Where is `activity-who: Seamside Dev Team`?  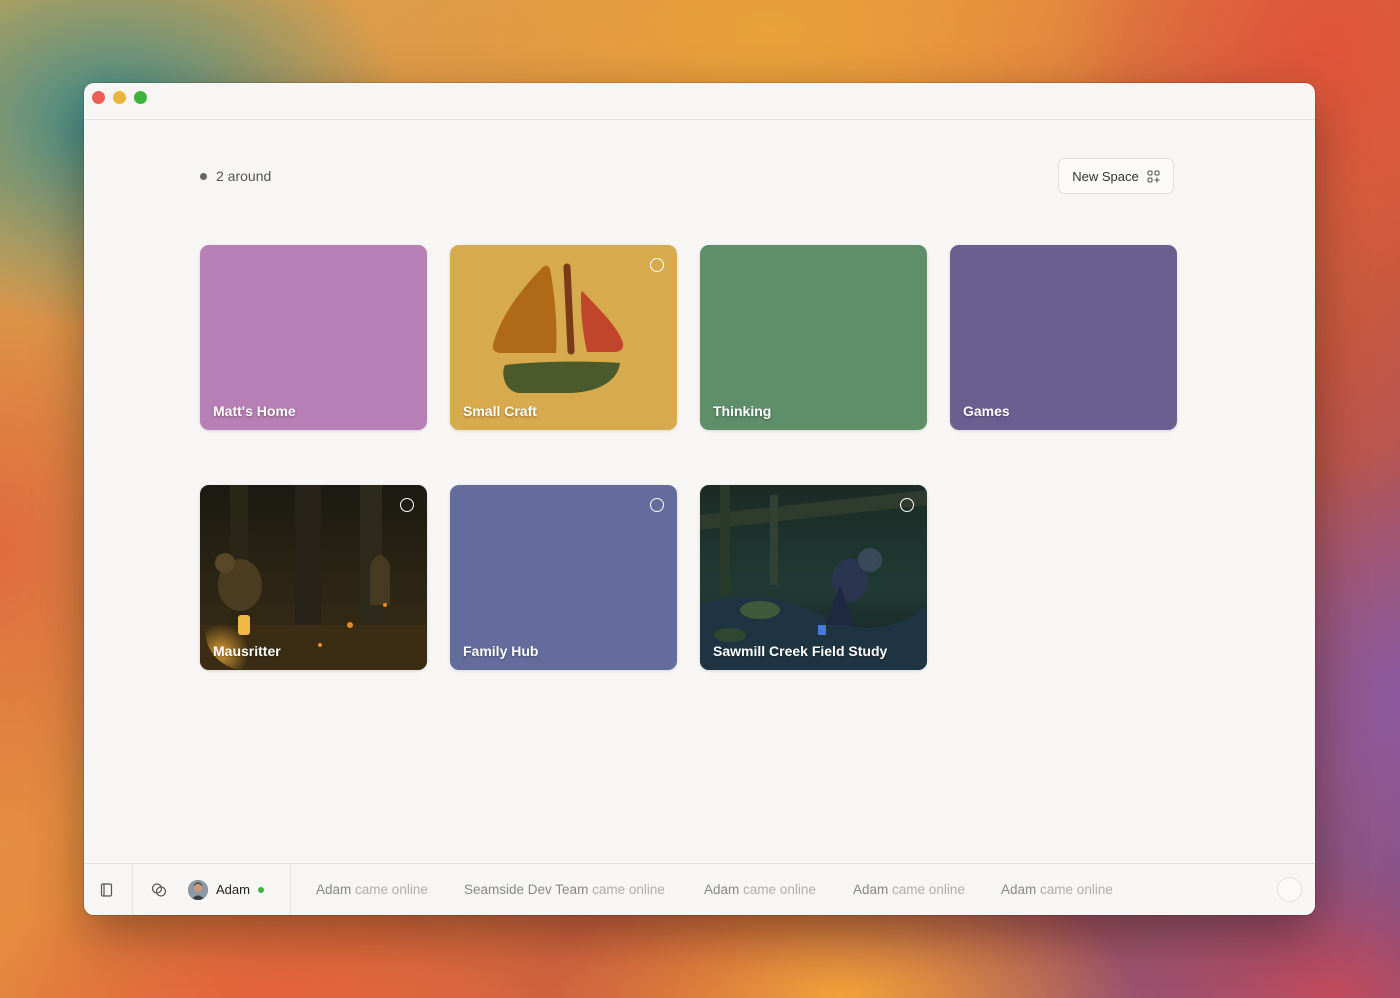
activity-who: Seamside Dev Team is located at coordinates (526, 889).